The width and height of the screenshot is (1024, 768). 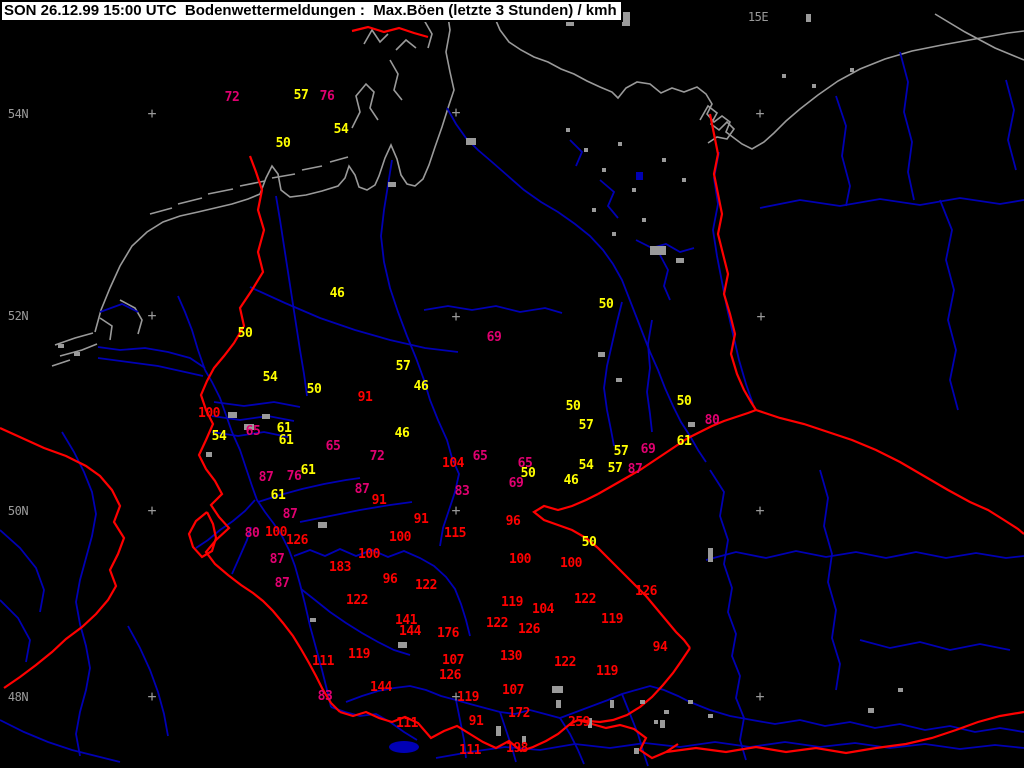 What do you see at coordinates (517, 748) in the screenshot?
I see `station-gust-value: 198` at bounding box center [517, 748].